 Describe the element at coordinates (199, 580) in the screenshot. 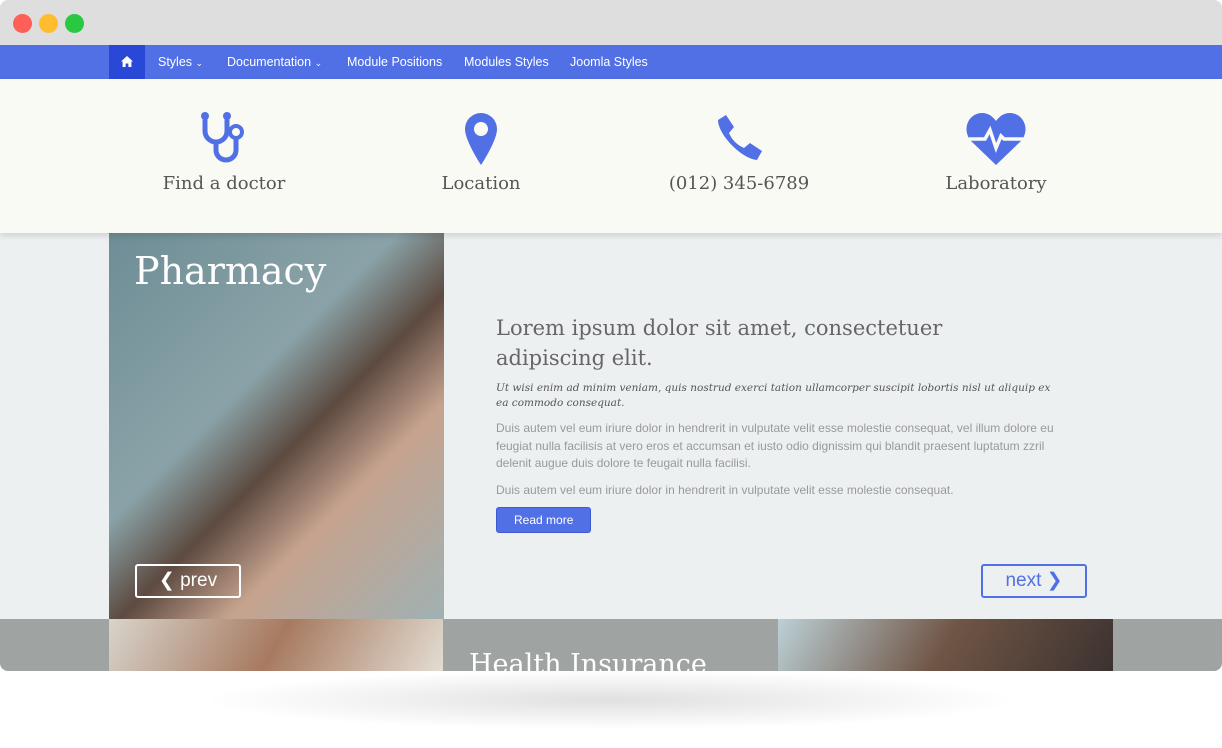

I see `prev-label: prev` at that location.